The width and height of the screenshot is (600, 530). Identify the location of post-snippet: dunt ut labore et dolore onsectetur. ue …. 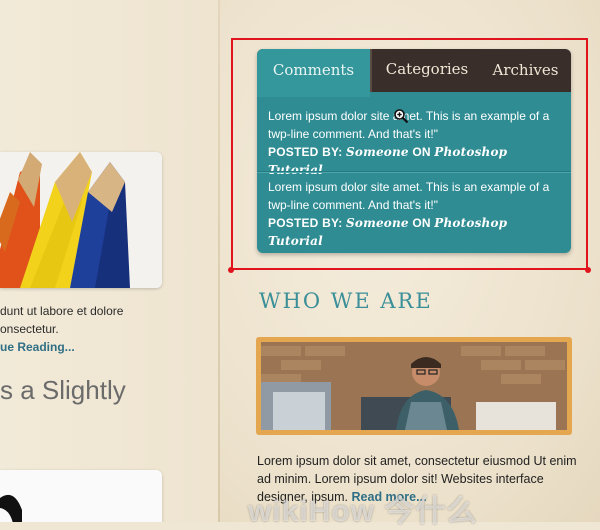
(105, 329).